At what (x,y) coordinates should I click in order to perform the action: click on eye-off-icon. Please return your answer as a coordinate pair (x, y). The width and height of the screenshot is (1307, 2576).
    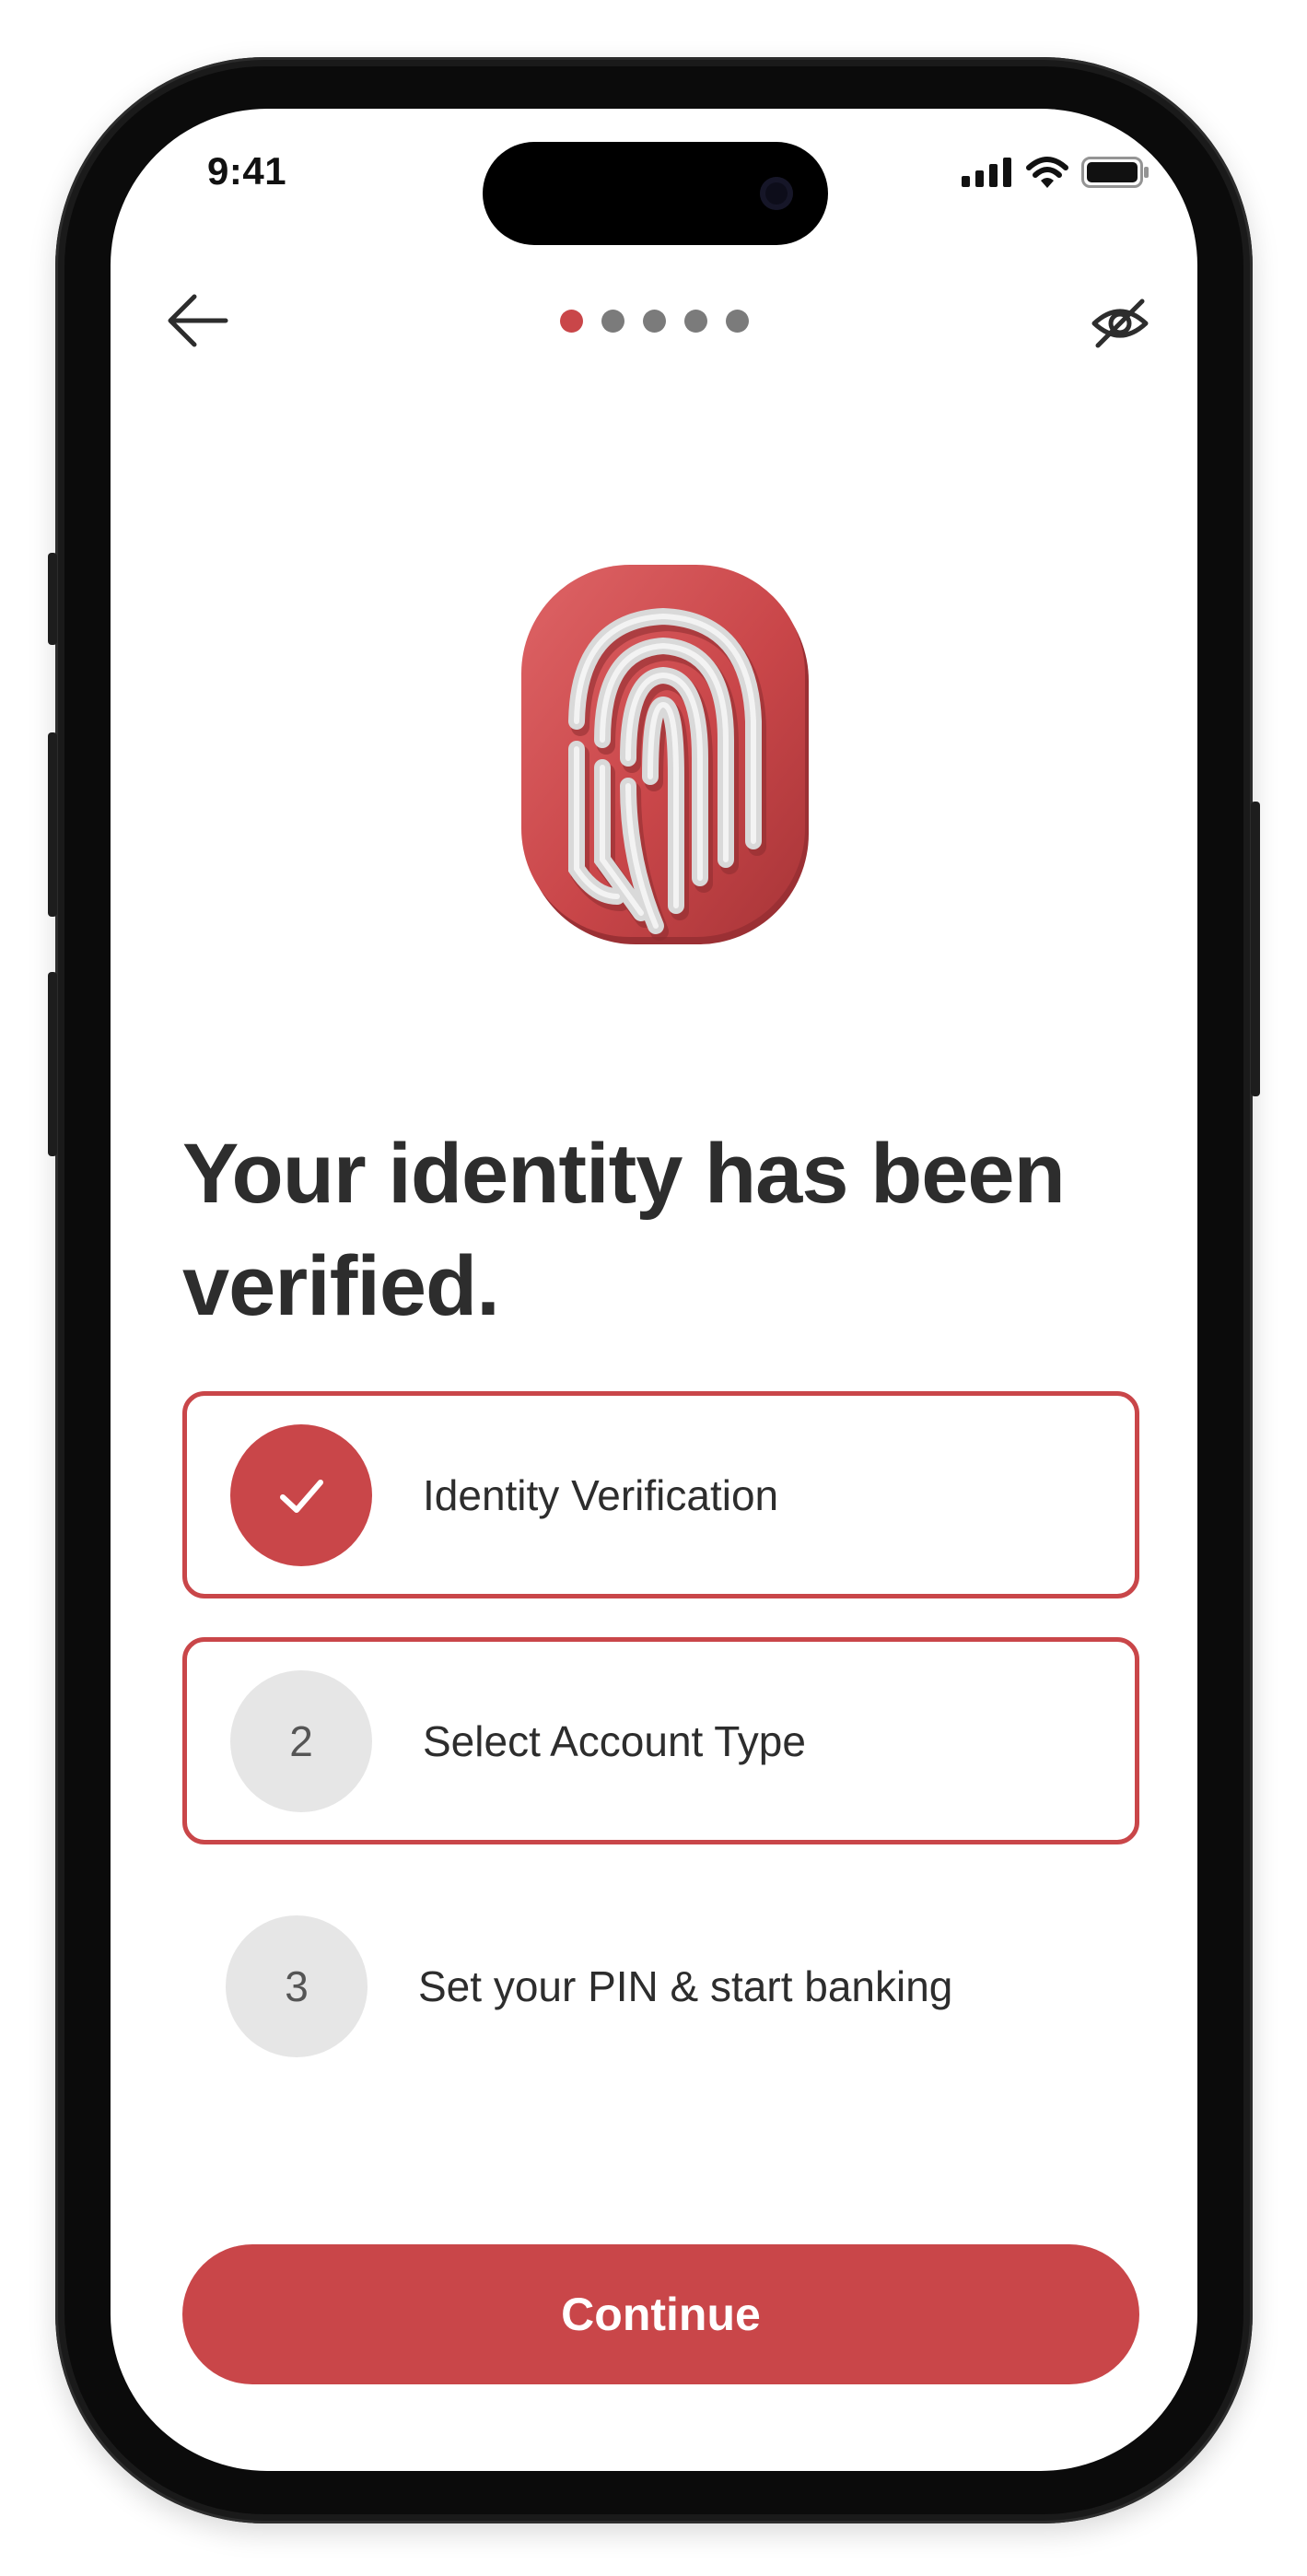
    Looking at the image, I should click on (1120, 323).